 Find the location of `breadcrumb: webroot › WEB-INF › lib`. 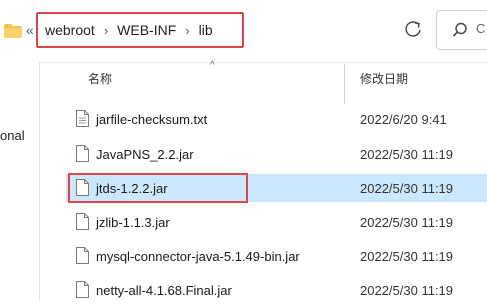

breadcrumb: webroot › WEB-INF › lib is located at coordinates (140, 30).